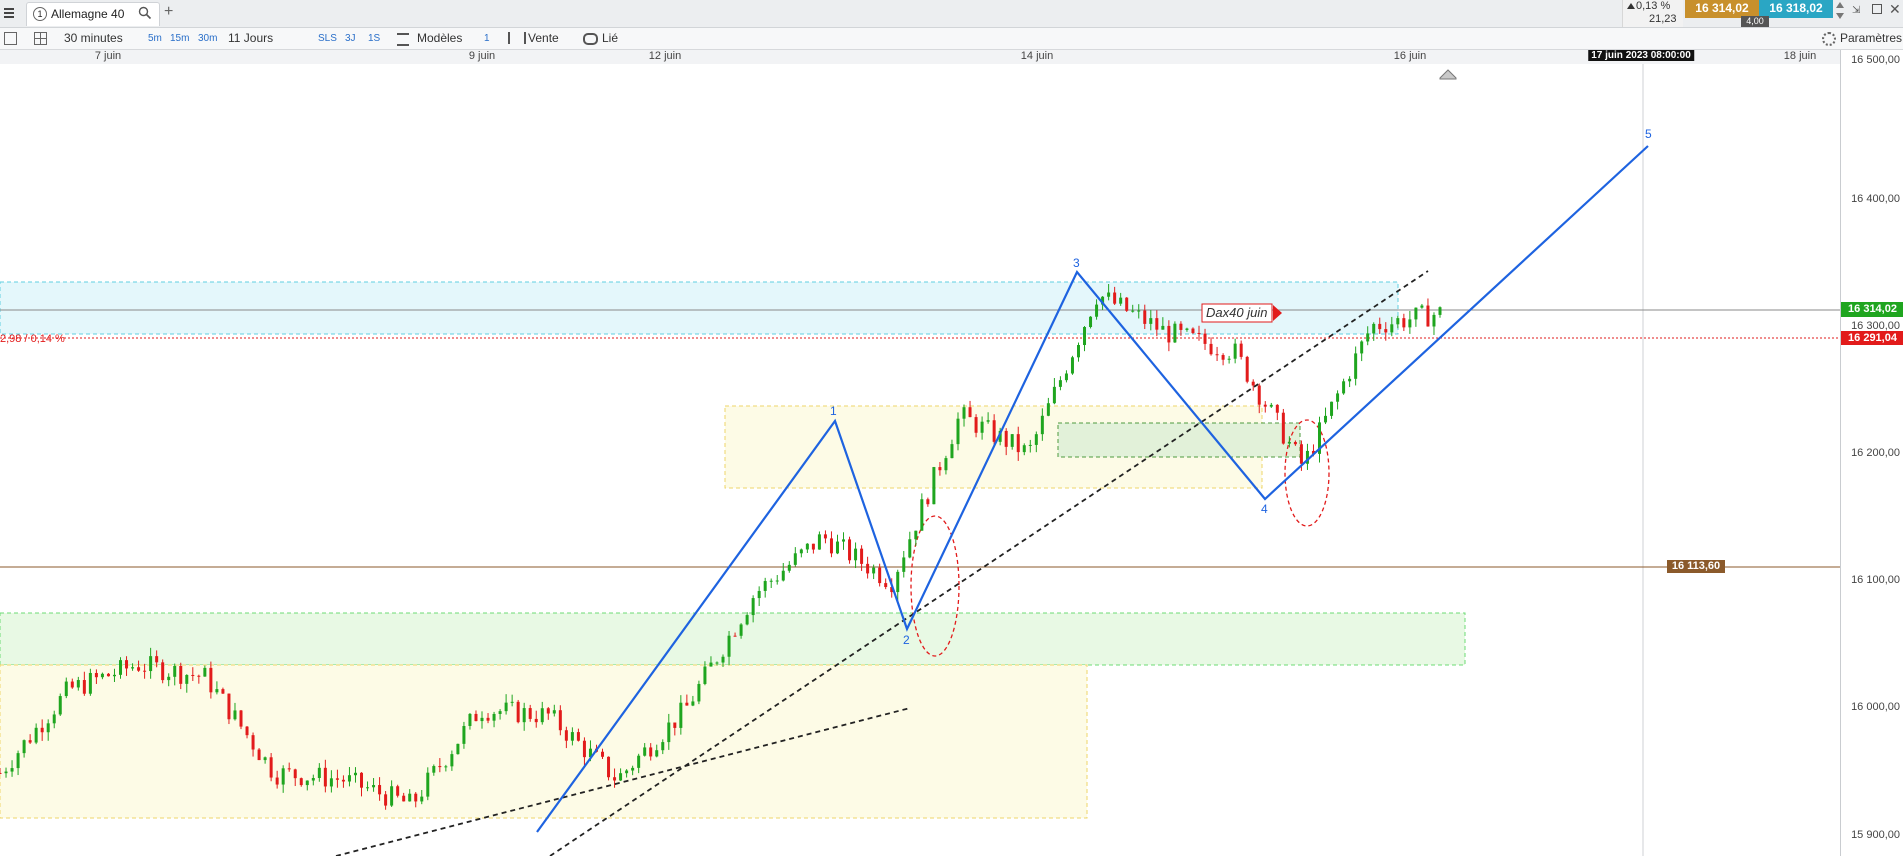 The image size is (1903, 856). I want to click on timeframe-dropdown: 30 minutes, so click(93, 38).